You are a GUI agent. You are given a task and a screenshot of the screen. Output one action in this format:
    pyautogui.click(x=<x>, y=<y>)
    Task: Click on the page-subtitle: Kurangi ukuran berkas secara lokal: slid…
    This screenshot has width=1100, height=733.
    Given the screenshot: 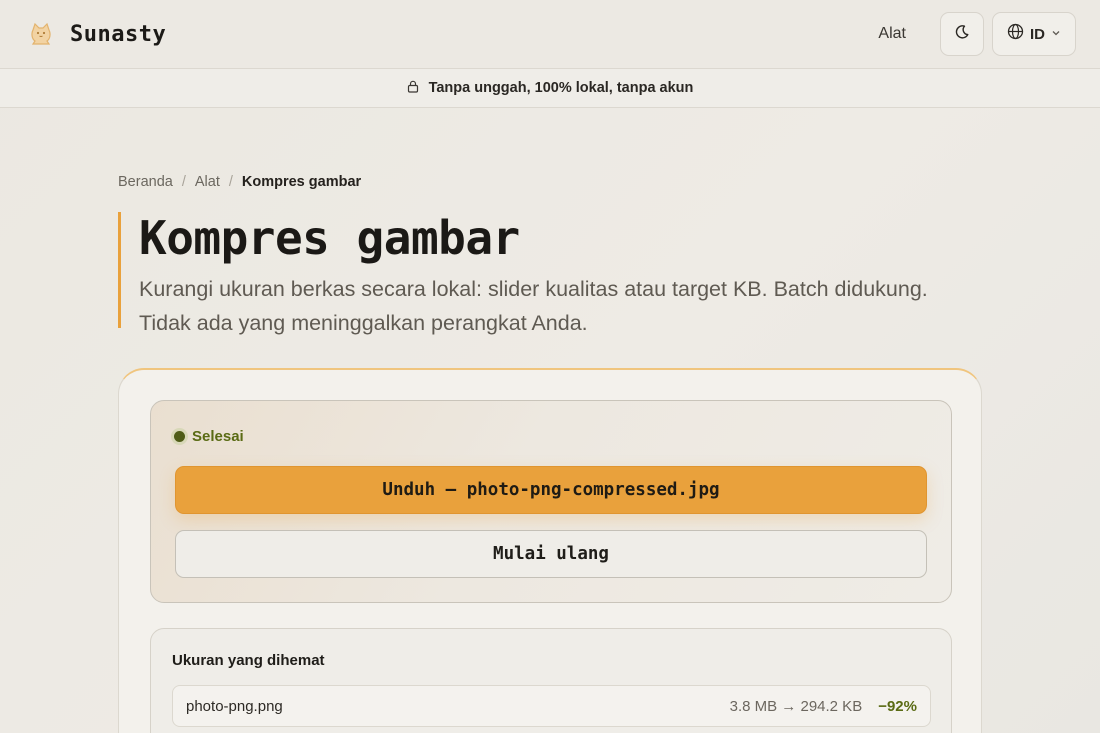 What is the action you would take?
    pyautogui.click(x=533, y=306)
    